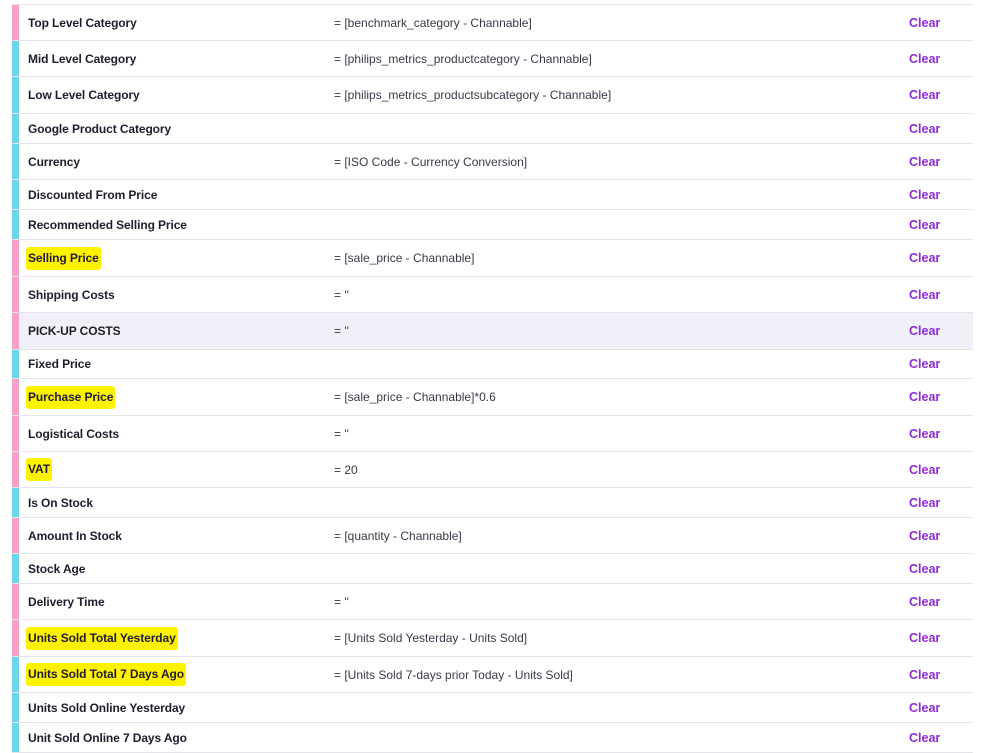 The image size is (985, 753). Describe the element at coordinates (84, 95) in the screenshot. I see `field-name: Low Level Category` at that location.